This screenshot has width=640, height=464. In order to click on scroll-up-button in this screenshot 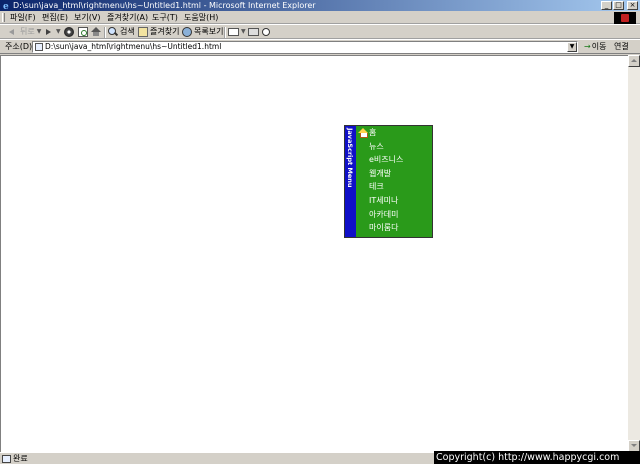, I will do `click(634, 61)`.